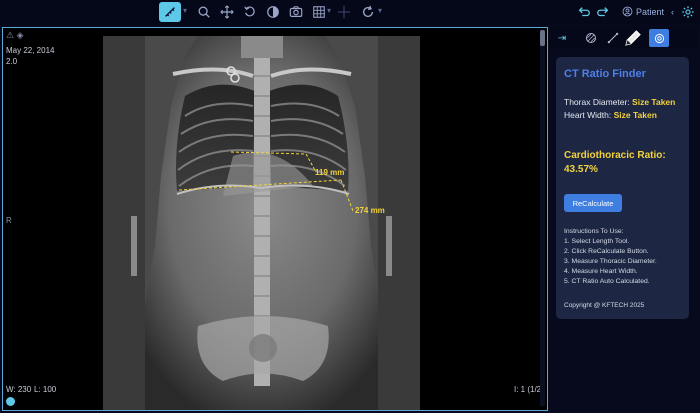 Image resolution: width=700 pixels, height=413 pixels. I want to click on settings-button, so click(688, 12).